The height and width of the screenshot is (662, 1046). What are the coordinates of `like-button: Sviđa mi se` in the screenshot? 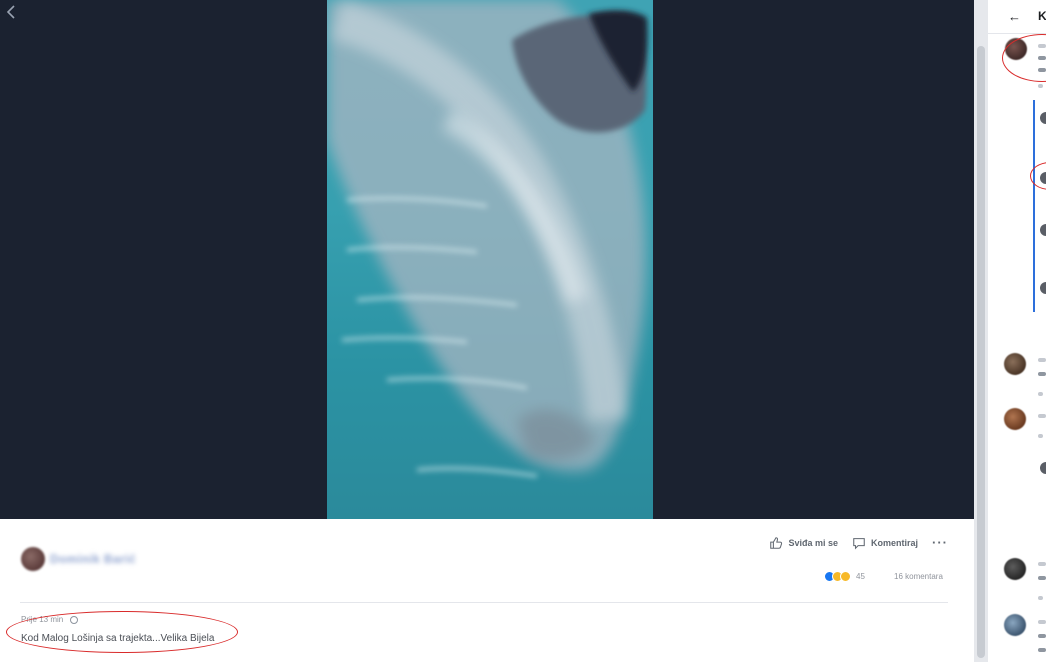 It's located at (803, 543).